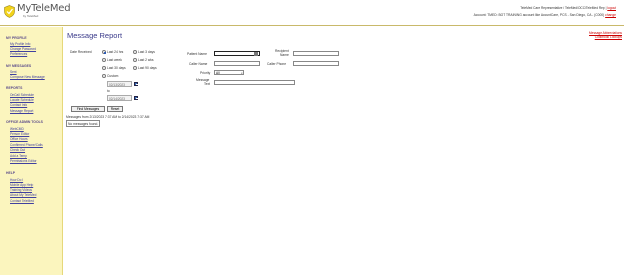  What do you see at coordinates (316, 53) in the screenshot?
I see `recipient-name-input` at bounding box center [316, 53].